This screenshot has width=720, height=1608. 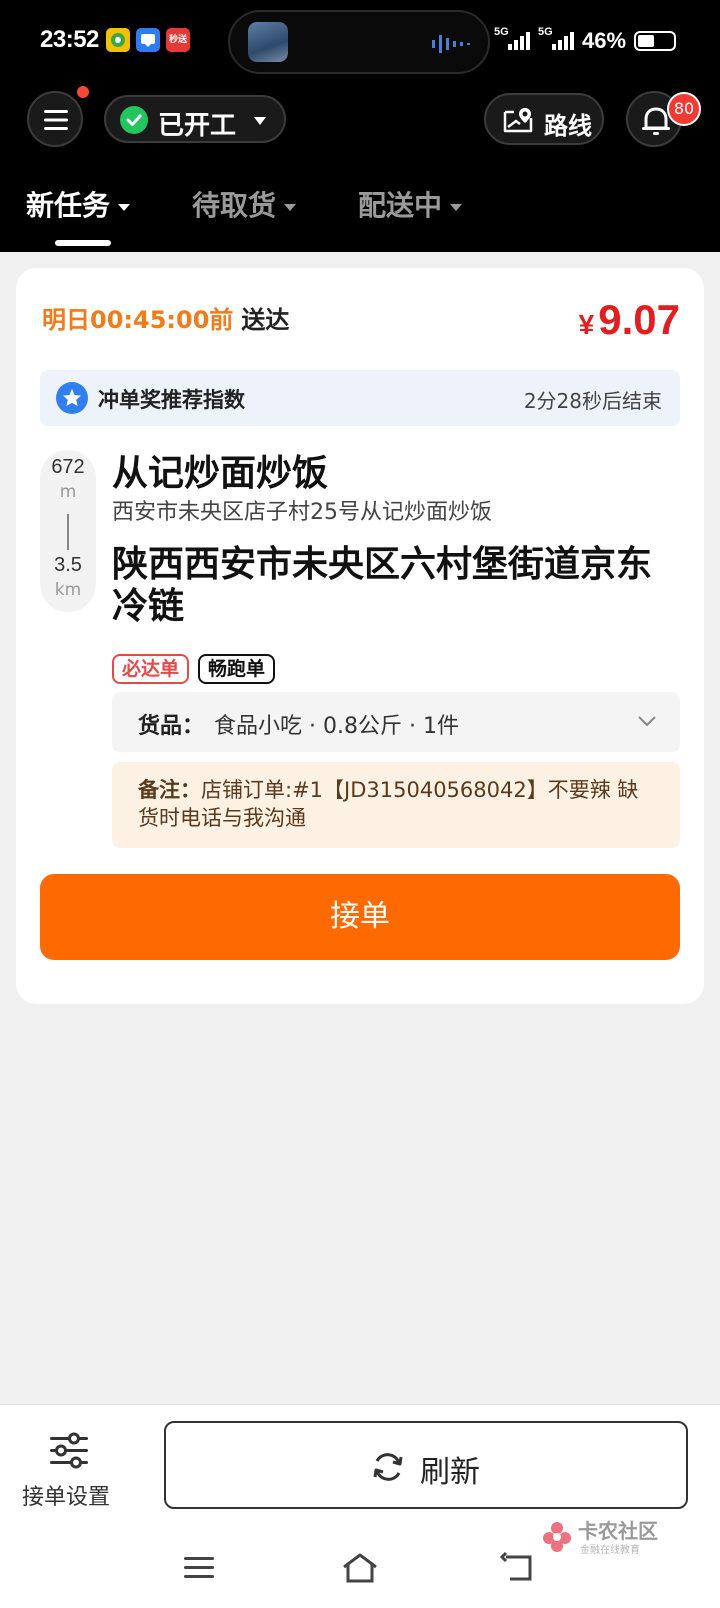 I want to click on deadline-time: 明日00:45:00前, so click(x=138, y=320).